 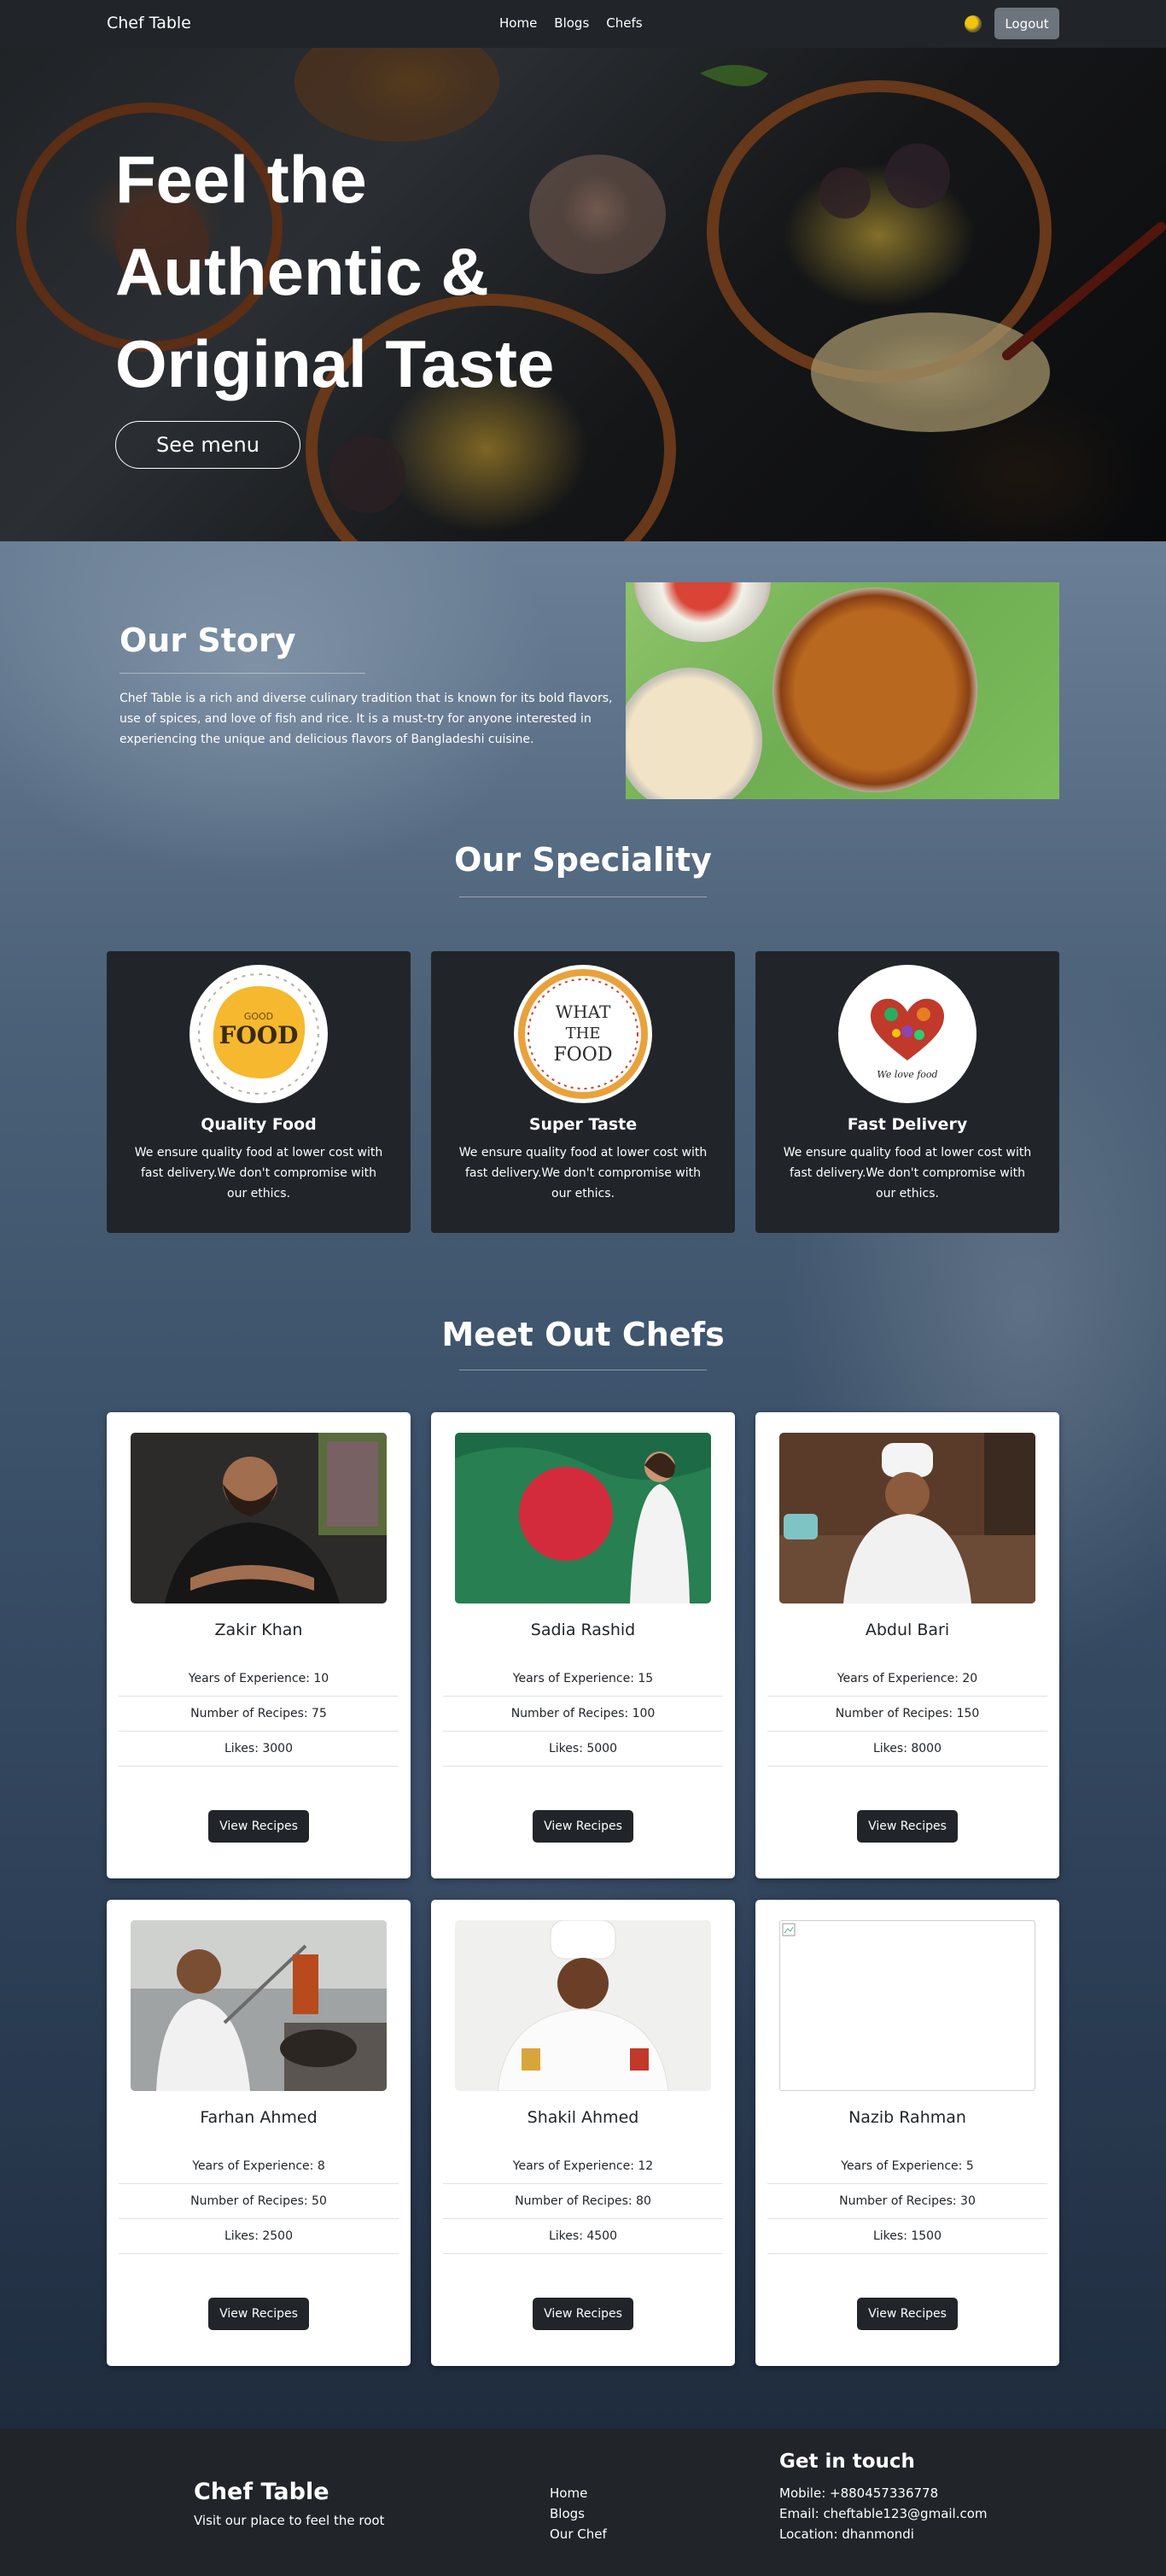 I want to click on footer-link-blogs: Blogs, so click(x=579, y=2513).